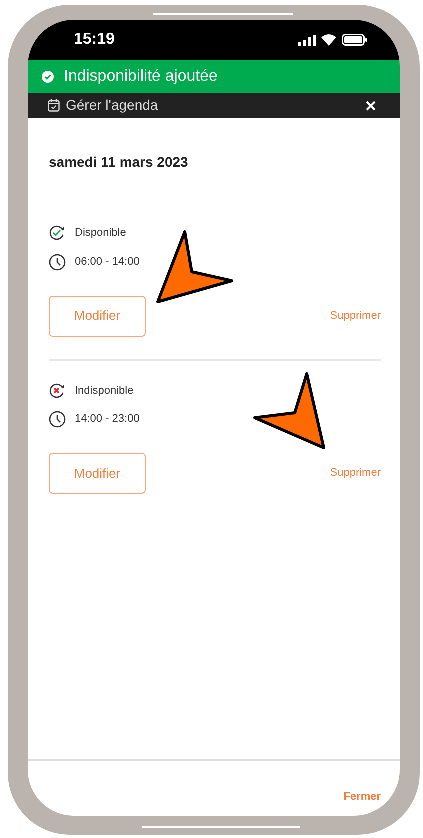  Describe the element at coordinates (57, 390) in the screenshot. I see `unavailable-icon` at that location.